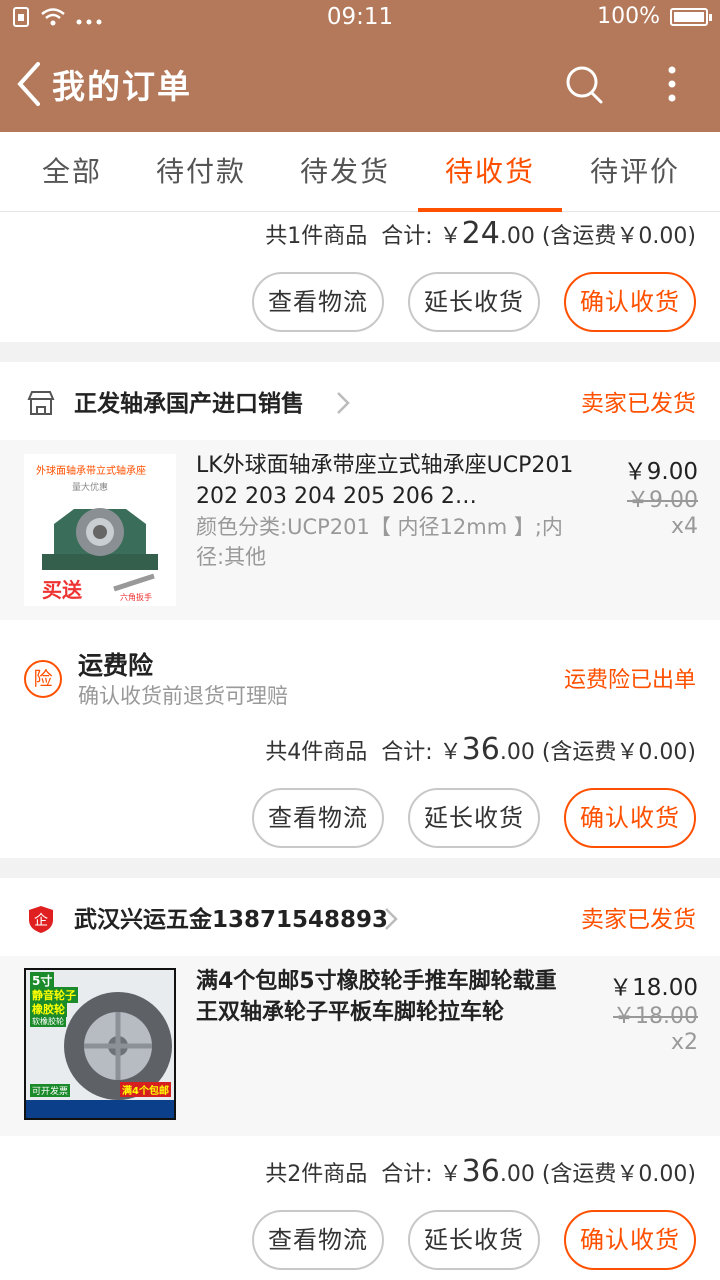 The image size is (720, 1280). I want to click on more-button, so click(672, 84).